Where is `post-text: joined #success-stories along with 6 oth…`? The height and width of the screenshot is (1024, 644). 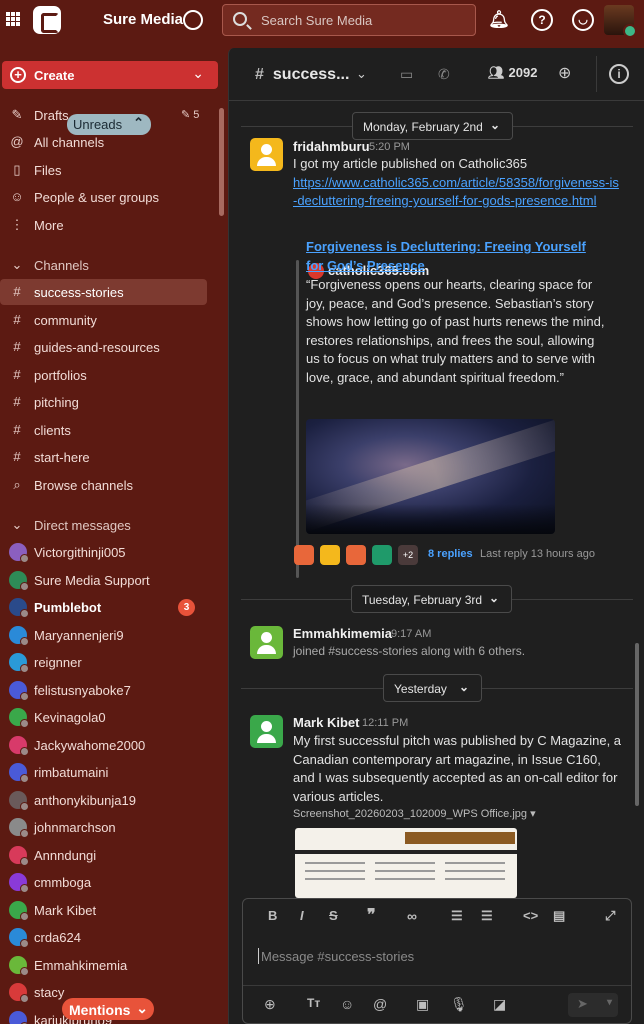
post-text: joined #success-stories along with 6 oth… is located at coordinates (409, 651).